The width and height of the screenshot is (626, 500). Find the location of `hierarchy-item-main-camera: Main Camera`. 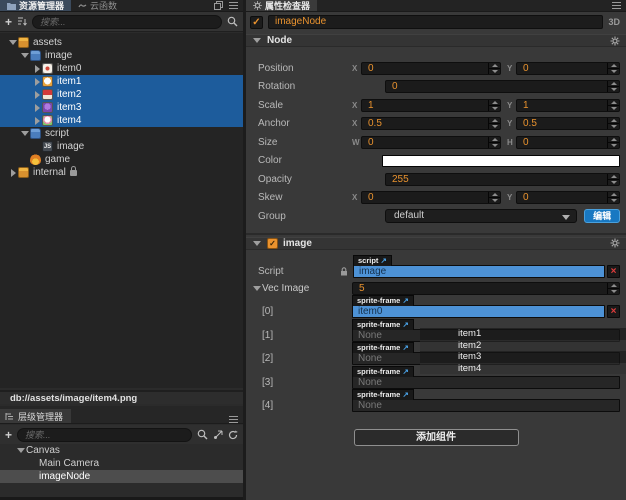

hierarchy-item-main-camera: Main Camera is located at coordinates (121, 463).